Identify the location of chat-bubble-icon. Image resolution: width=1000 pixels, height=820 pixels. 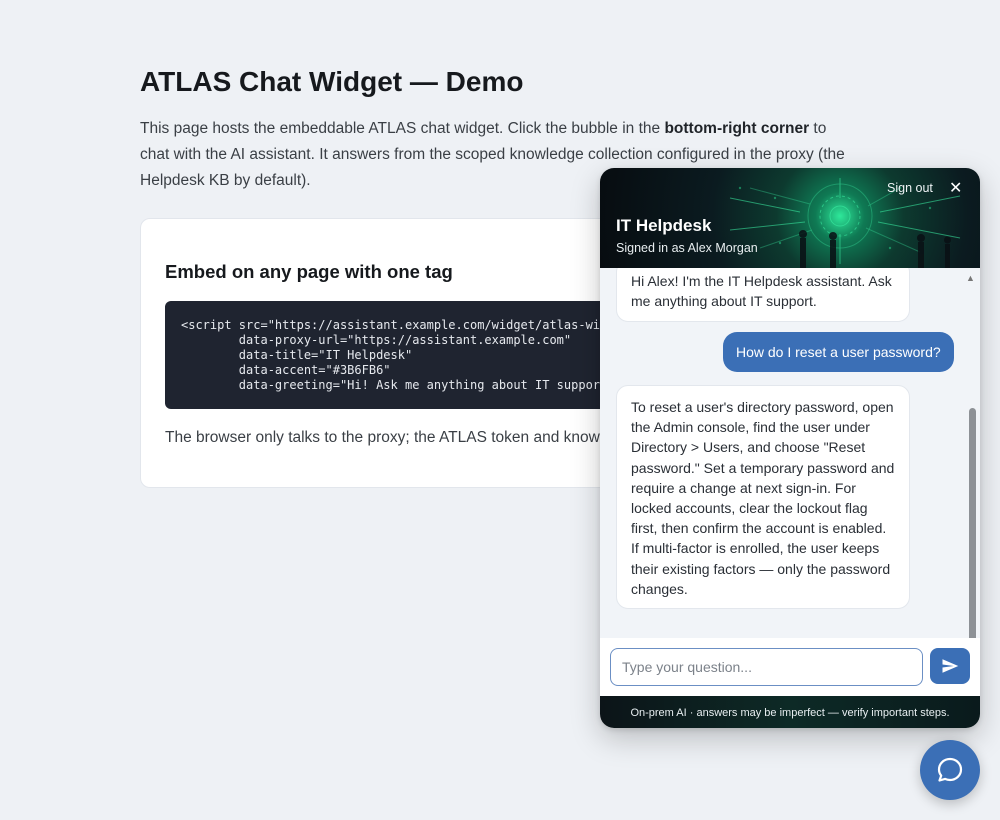
(950, 769).